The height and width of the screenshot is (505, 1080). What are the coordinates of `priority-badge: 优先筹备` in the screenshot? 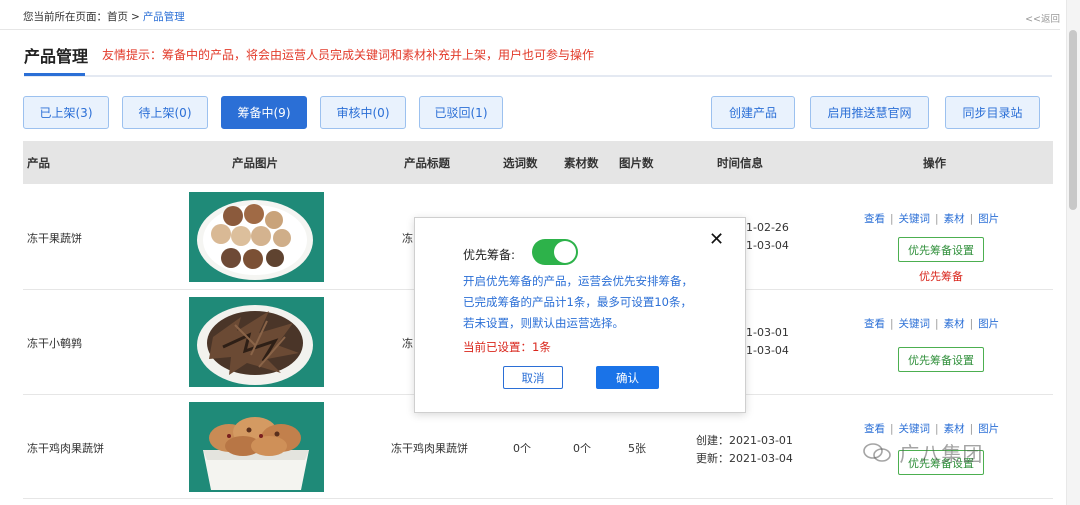 It's located at (941, 276).